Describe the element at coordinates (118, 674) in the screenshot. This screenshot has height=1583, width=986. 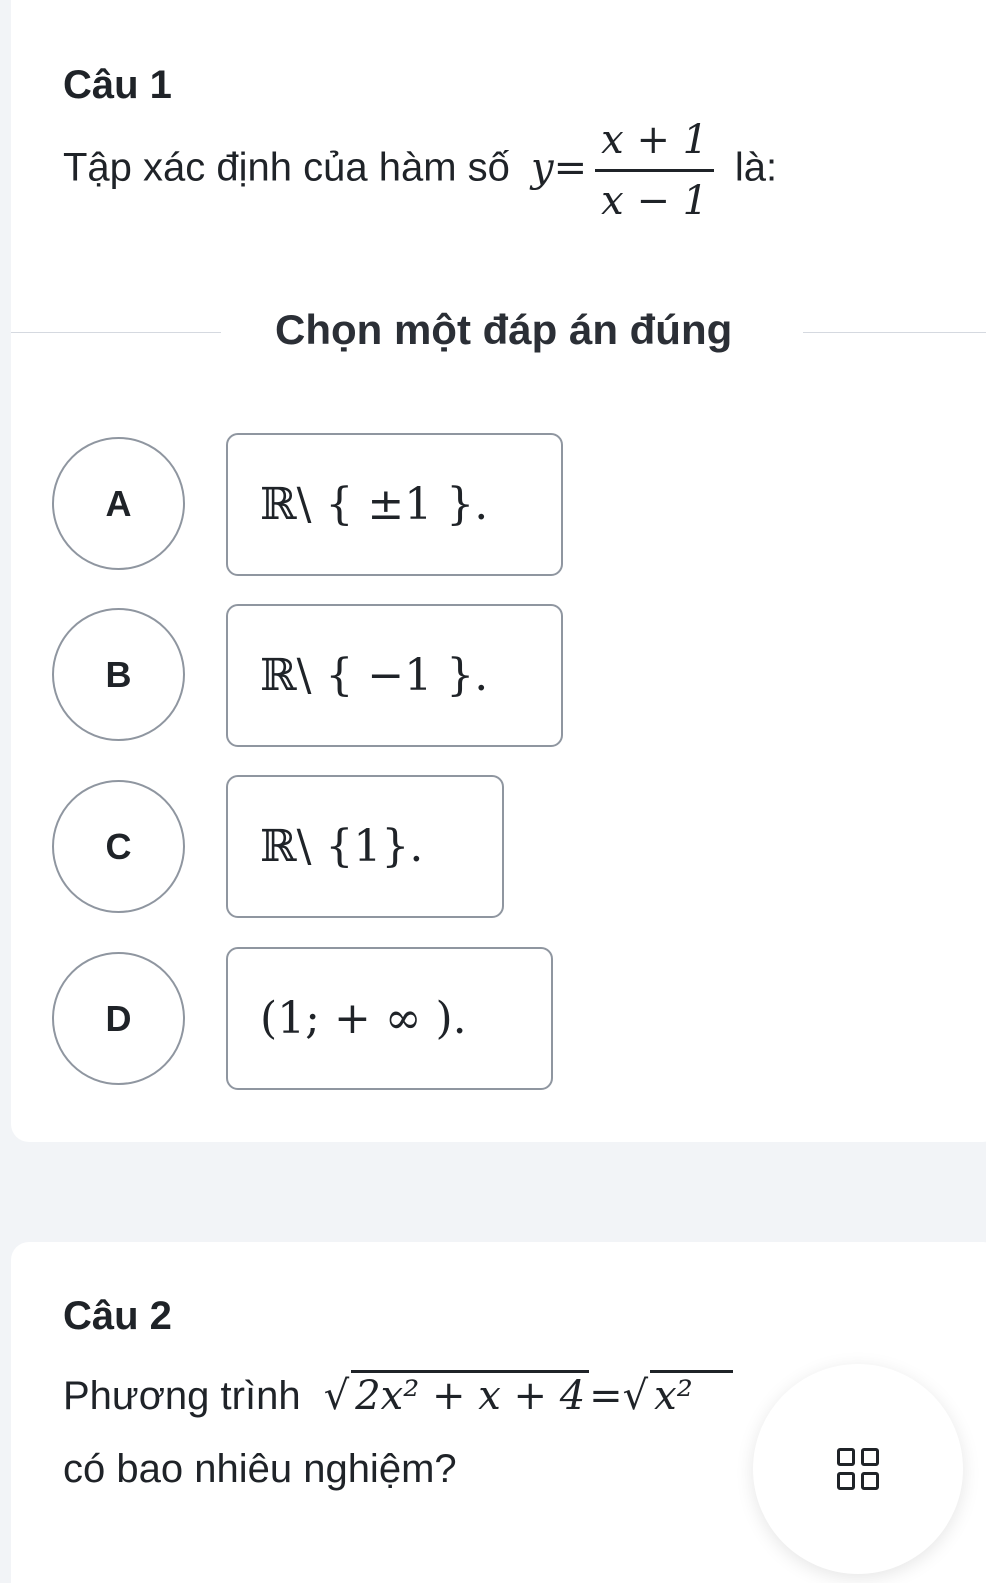
I see `option-b-button: B` at that location.